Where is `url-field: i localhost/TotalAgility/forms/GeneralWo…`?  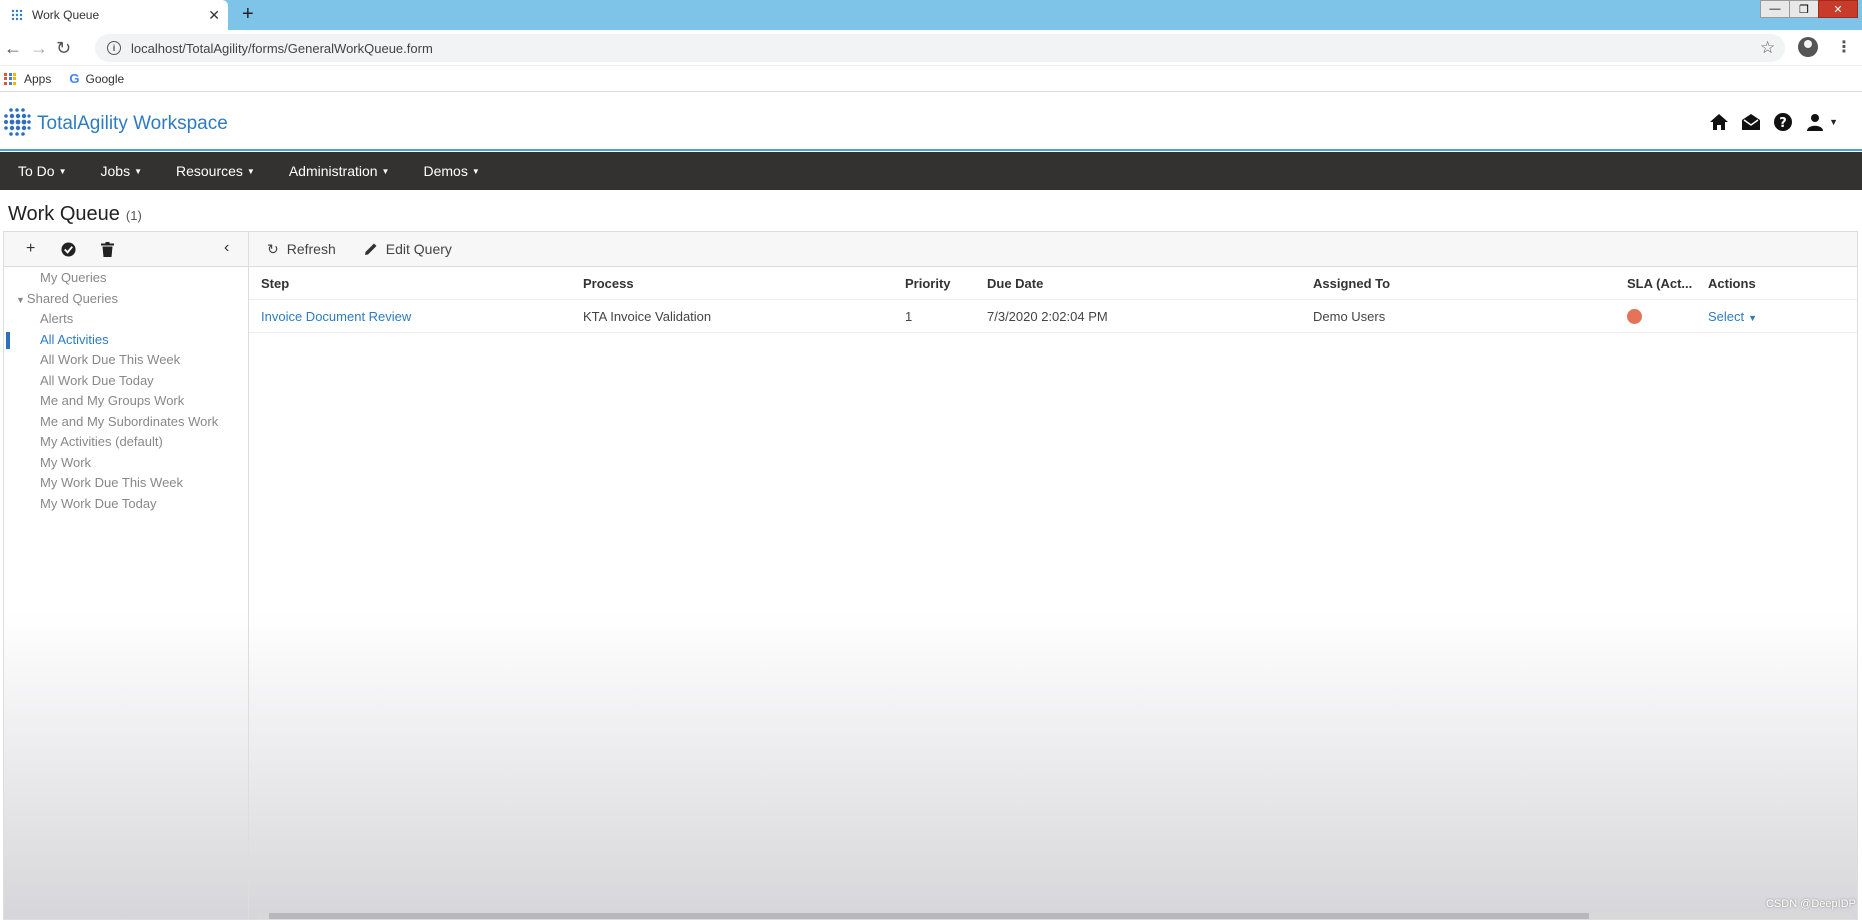 url-field: i localhost/TotalAgility/forms/GeneralWo… is located at coordinates (940, 48).